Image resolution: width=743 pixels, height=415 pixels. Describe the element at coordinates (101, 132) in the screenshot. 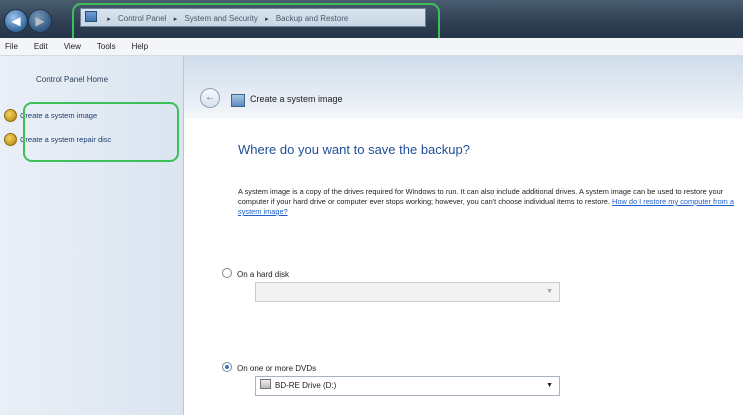

I see `sidebar-highlight-annotation` at that location.